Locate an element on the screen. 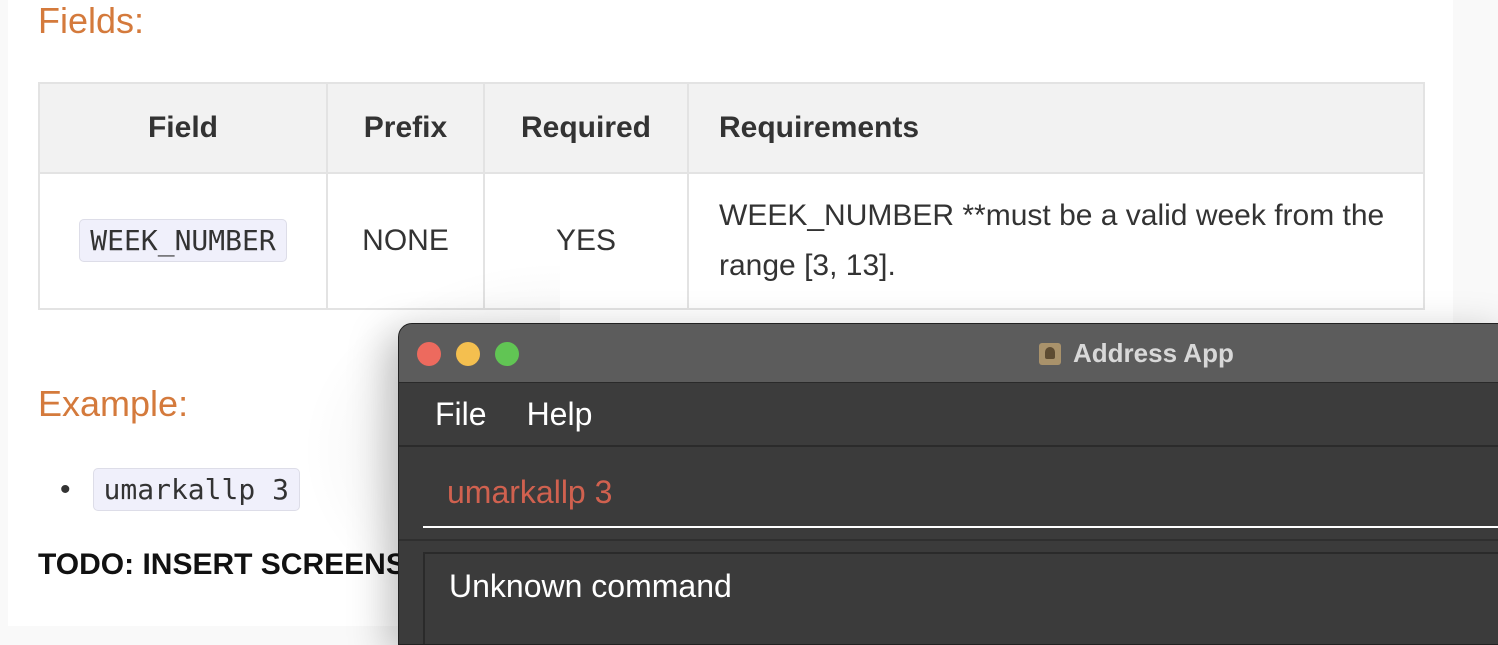 Image resolution: width=1498 pixels, height=645 pixels. close-window-button is located at coordinates (429, 354).